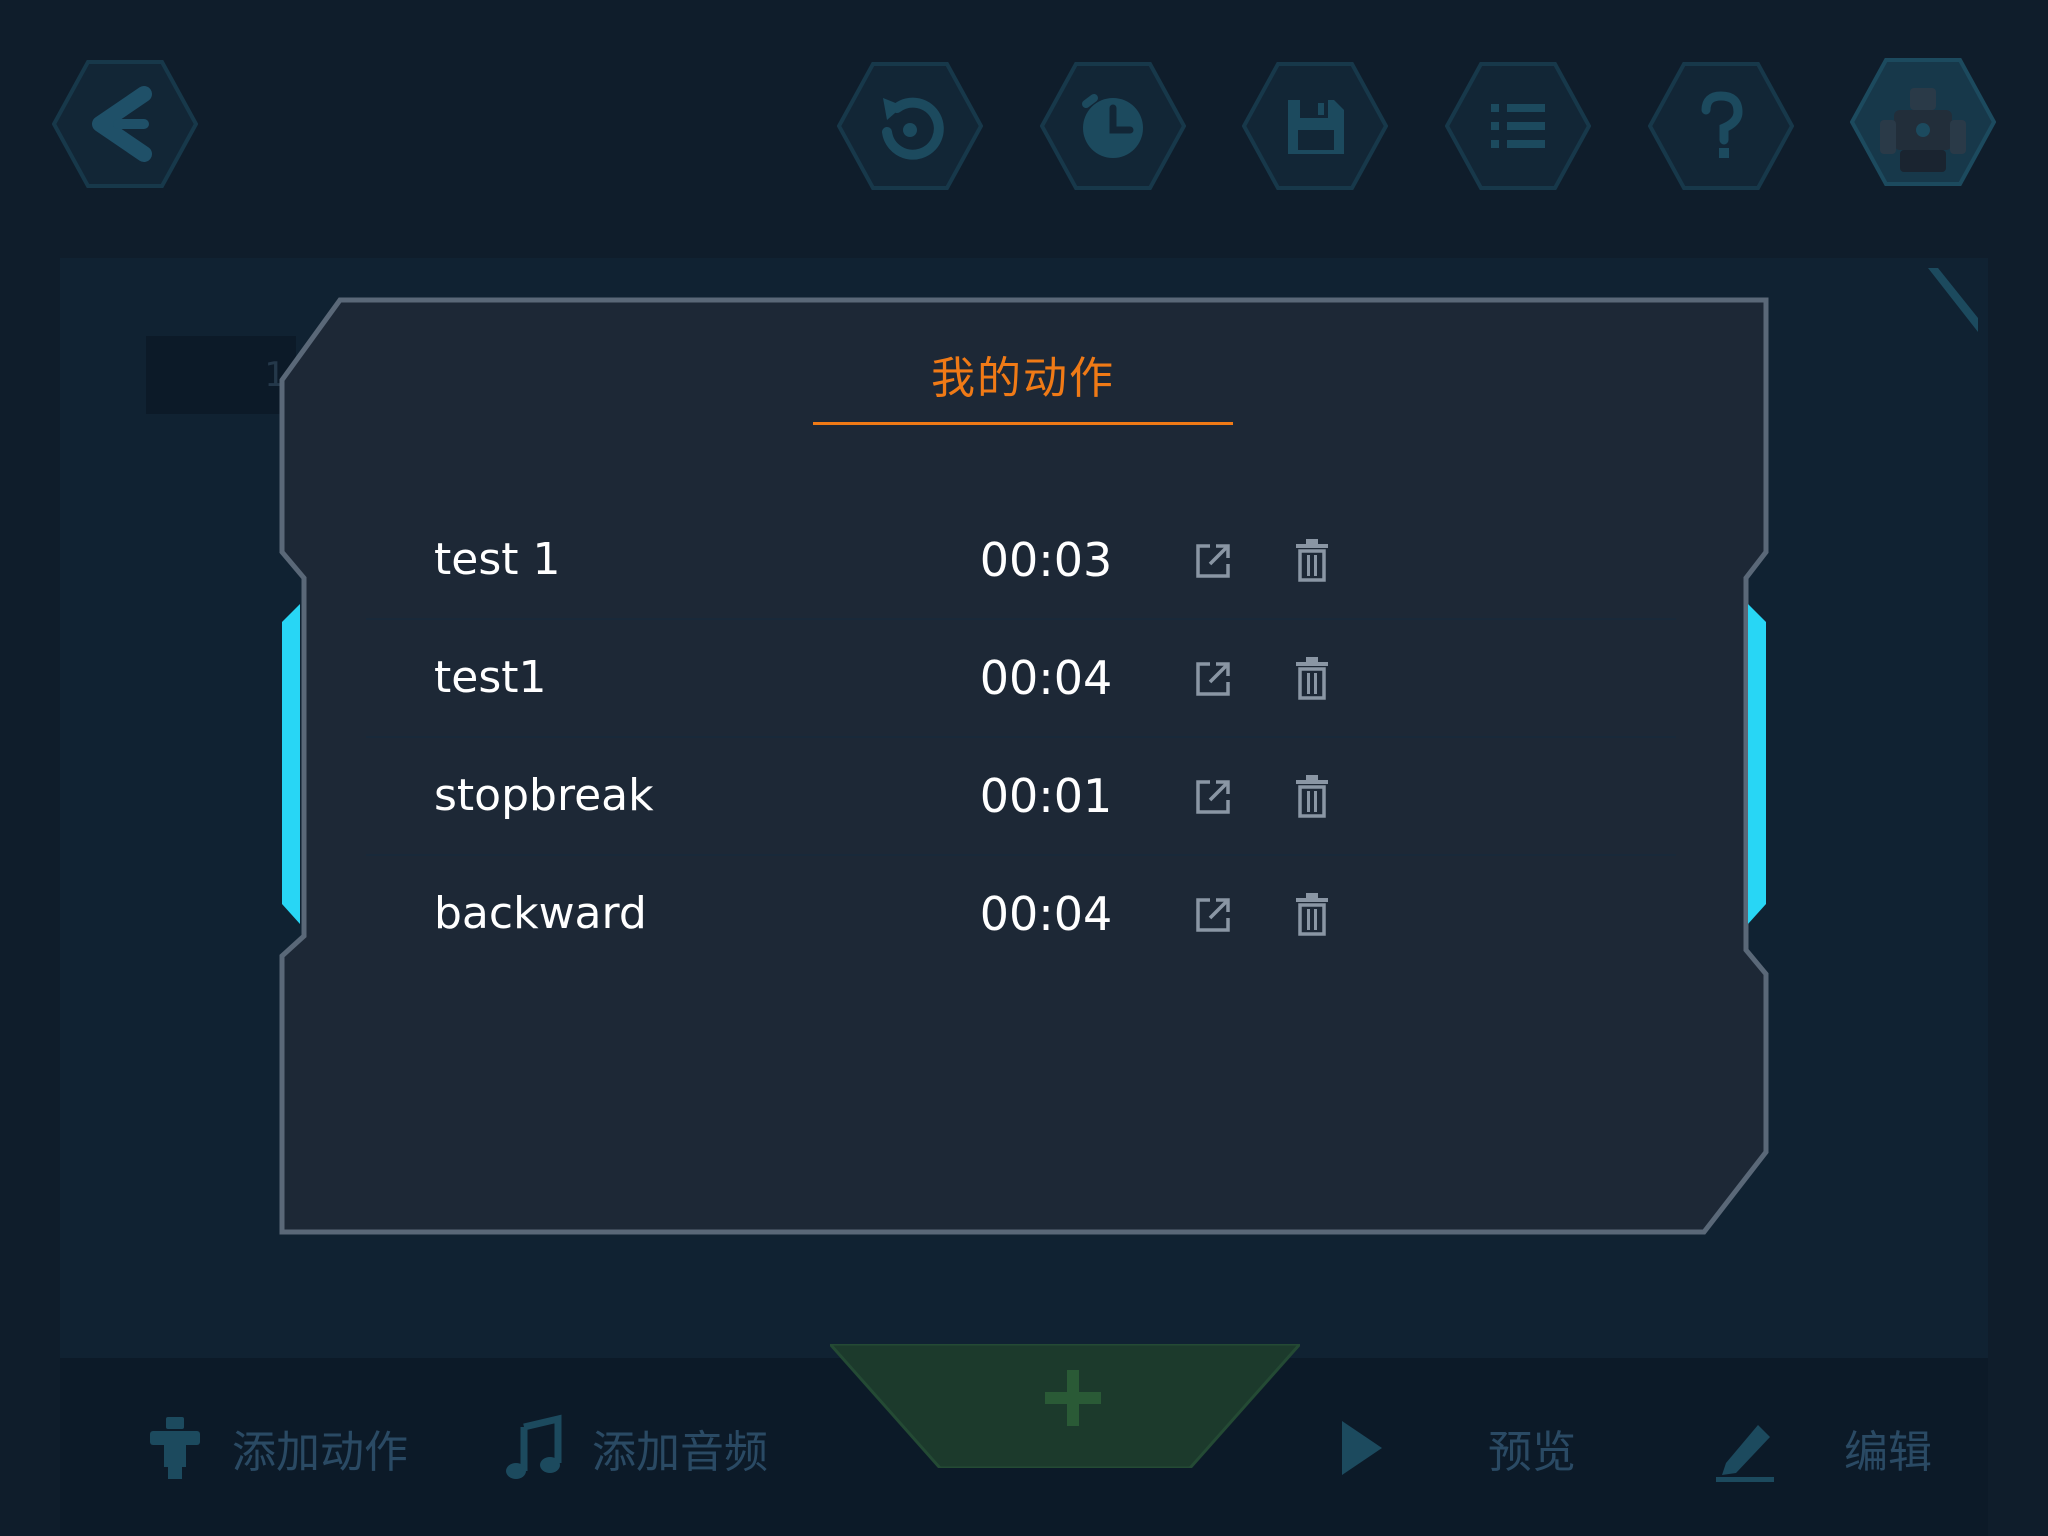 This screenshot has height=1536, width=2048. Describe the element at coordinates (1953, 300) in the screenshot. I see `corner-accent-icon` at that location.